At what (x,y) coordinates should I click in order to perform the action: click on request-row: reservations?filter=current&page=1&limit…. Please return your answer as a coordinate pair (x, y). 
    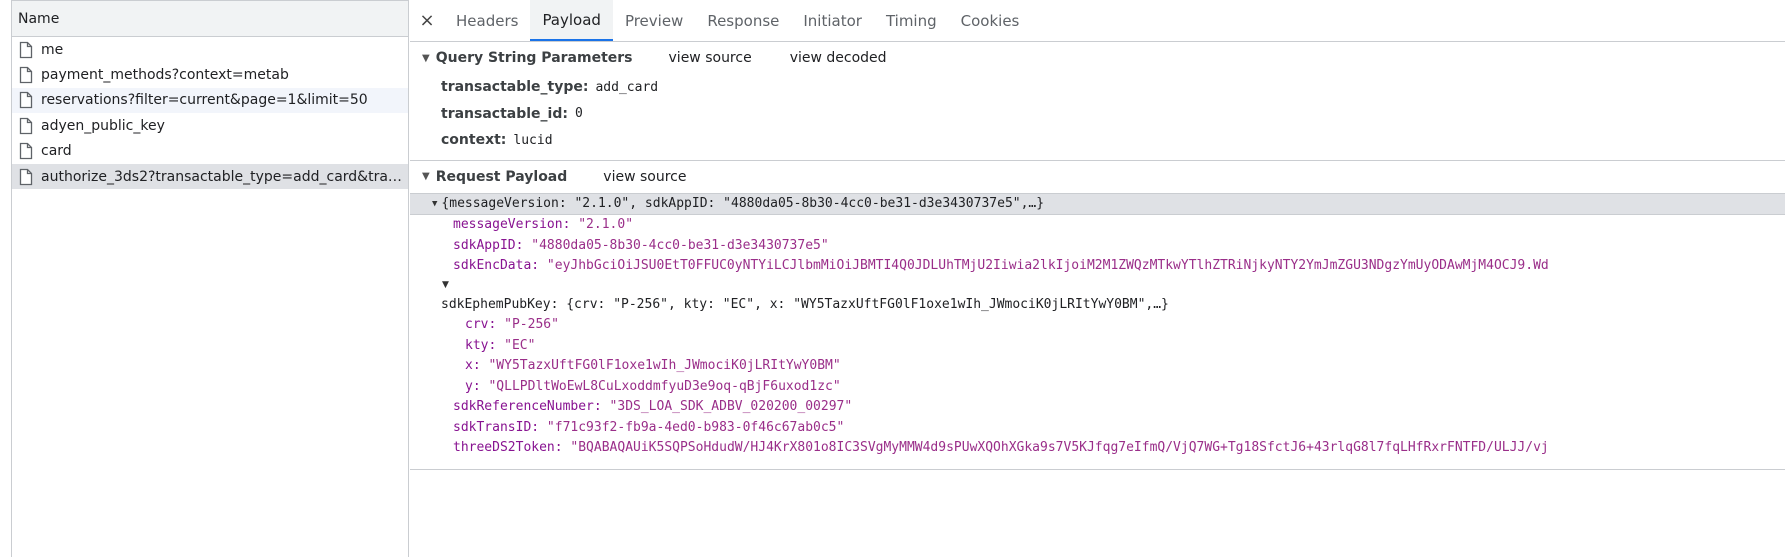
    Looking at the image, I should click on (210, 100).